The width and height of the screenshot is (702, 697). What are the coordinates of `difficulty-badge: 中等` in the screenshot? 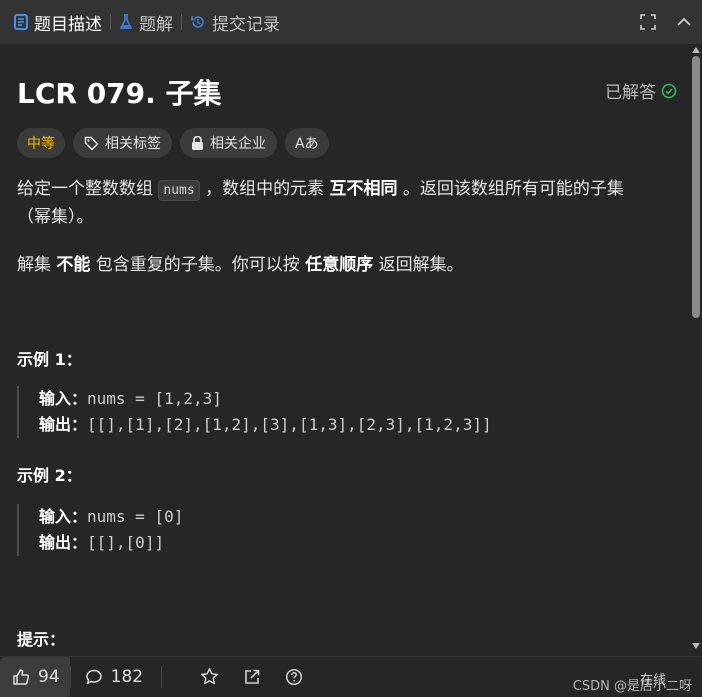 It's located at (41, 143).